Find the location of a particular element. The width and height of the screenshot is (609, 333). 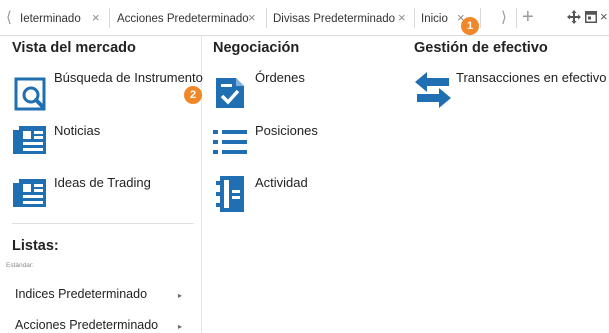

news-link: Noticias is located at coordinates (77, 130).